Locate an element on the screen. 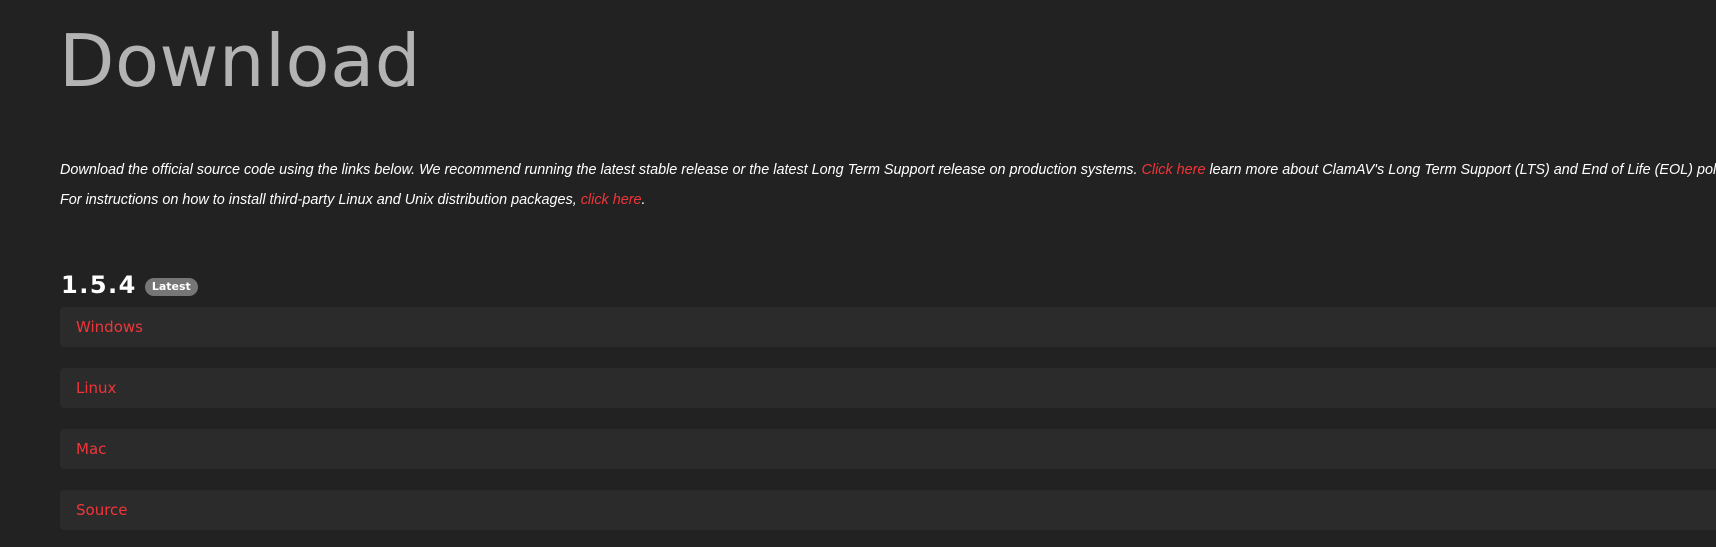  release-heading: 1.5.4 Latest is located at coordinates (129, 285).